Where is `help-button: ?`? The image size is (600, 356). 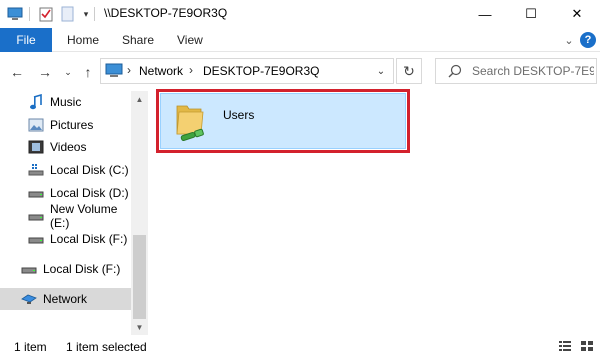 help-button: ? is located at coordinates (588, 40).